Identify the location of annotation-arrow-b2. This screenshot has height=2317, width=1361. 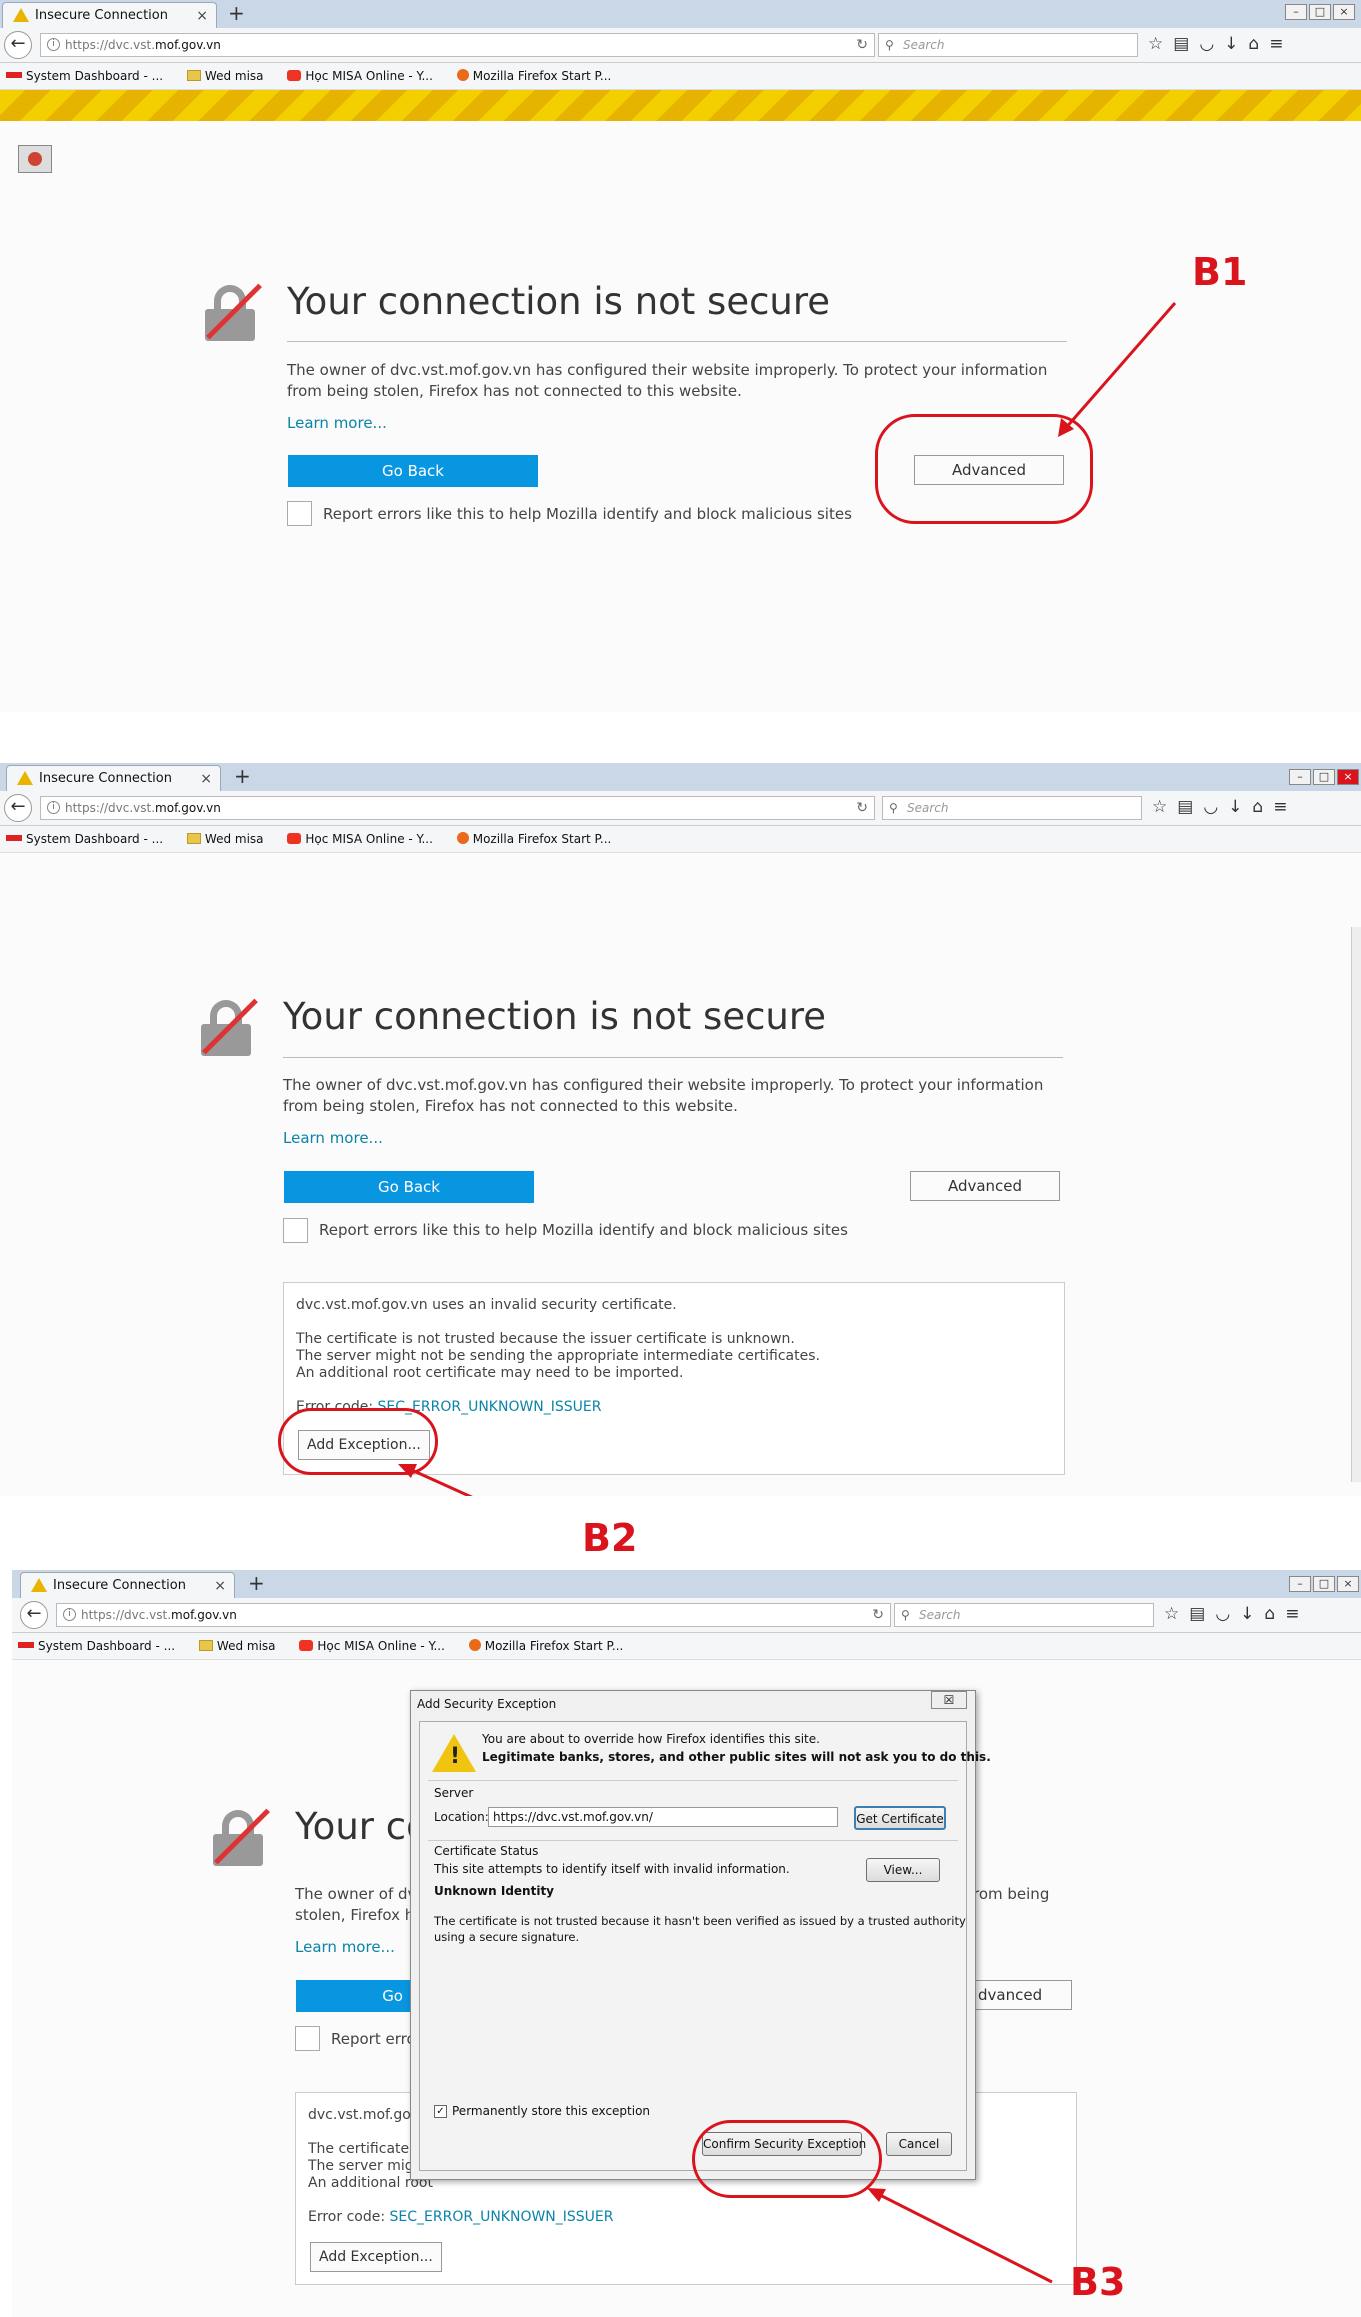
(435, 1480).